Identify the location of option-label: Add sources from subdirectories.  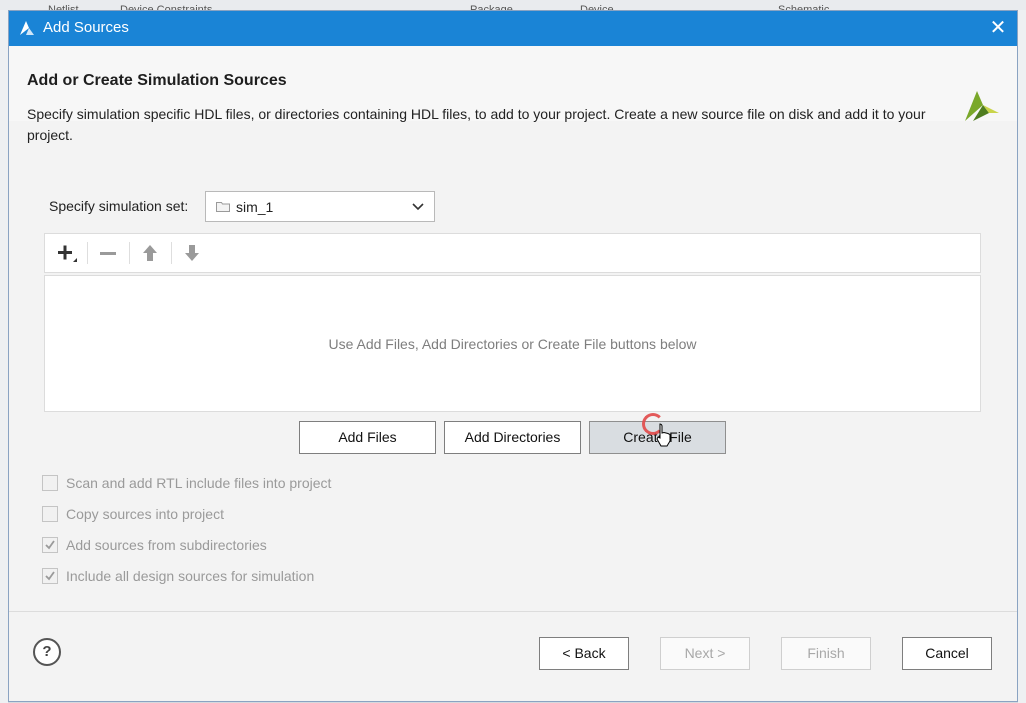
(166, 545).